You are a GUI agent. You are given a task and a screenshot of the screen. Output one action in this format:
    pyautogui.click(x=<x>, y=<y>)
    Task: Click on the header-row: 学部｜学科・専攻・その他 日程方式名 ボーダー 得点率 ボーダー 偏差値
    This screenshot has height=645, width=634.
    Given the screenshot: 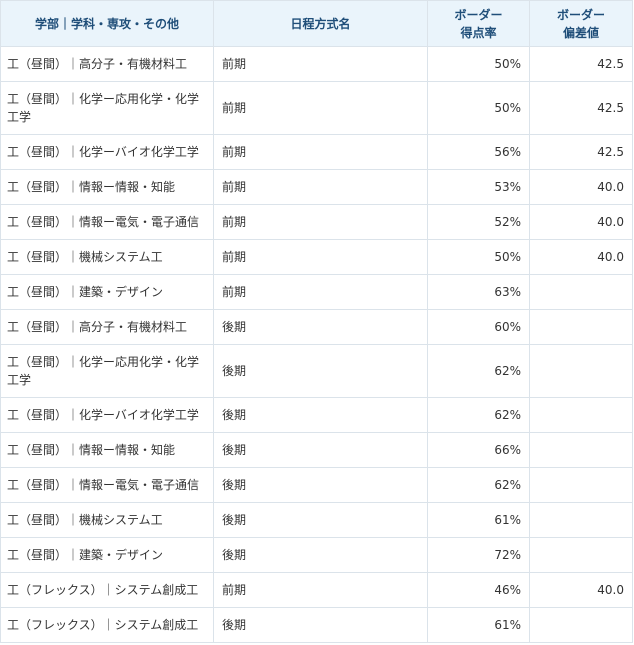 What is the action you would take?
    pyautogui.click(x=316, y=23)
    